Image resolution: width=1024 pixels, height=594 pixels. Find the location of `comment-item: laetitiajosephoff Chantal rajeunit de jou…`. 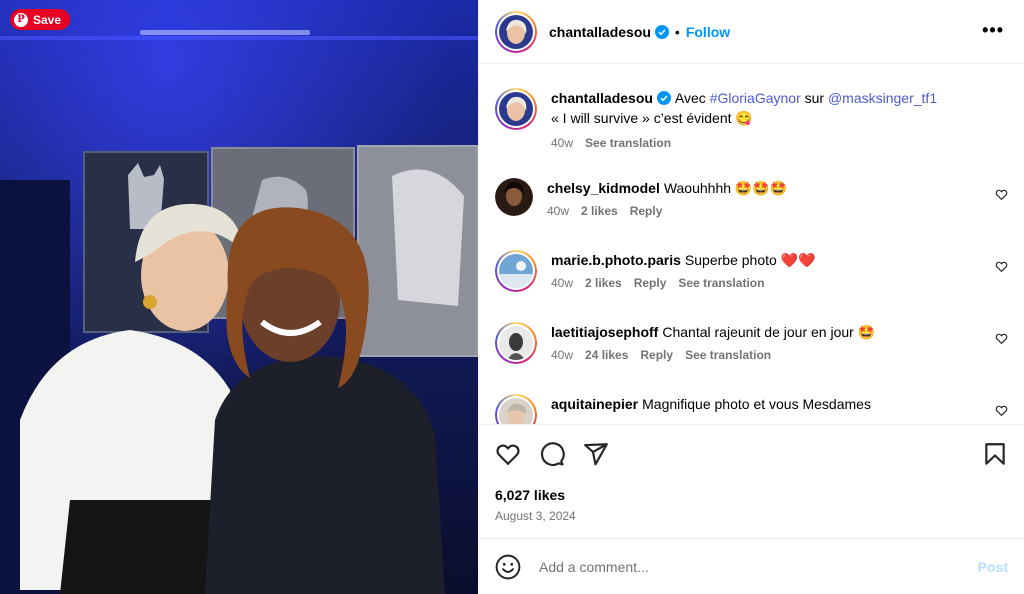

comment-item: laetitiajosephoff Chantal rajeunit de jou… is located at coordinates (751, 343).